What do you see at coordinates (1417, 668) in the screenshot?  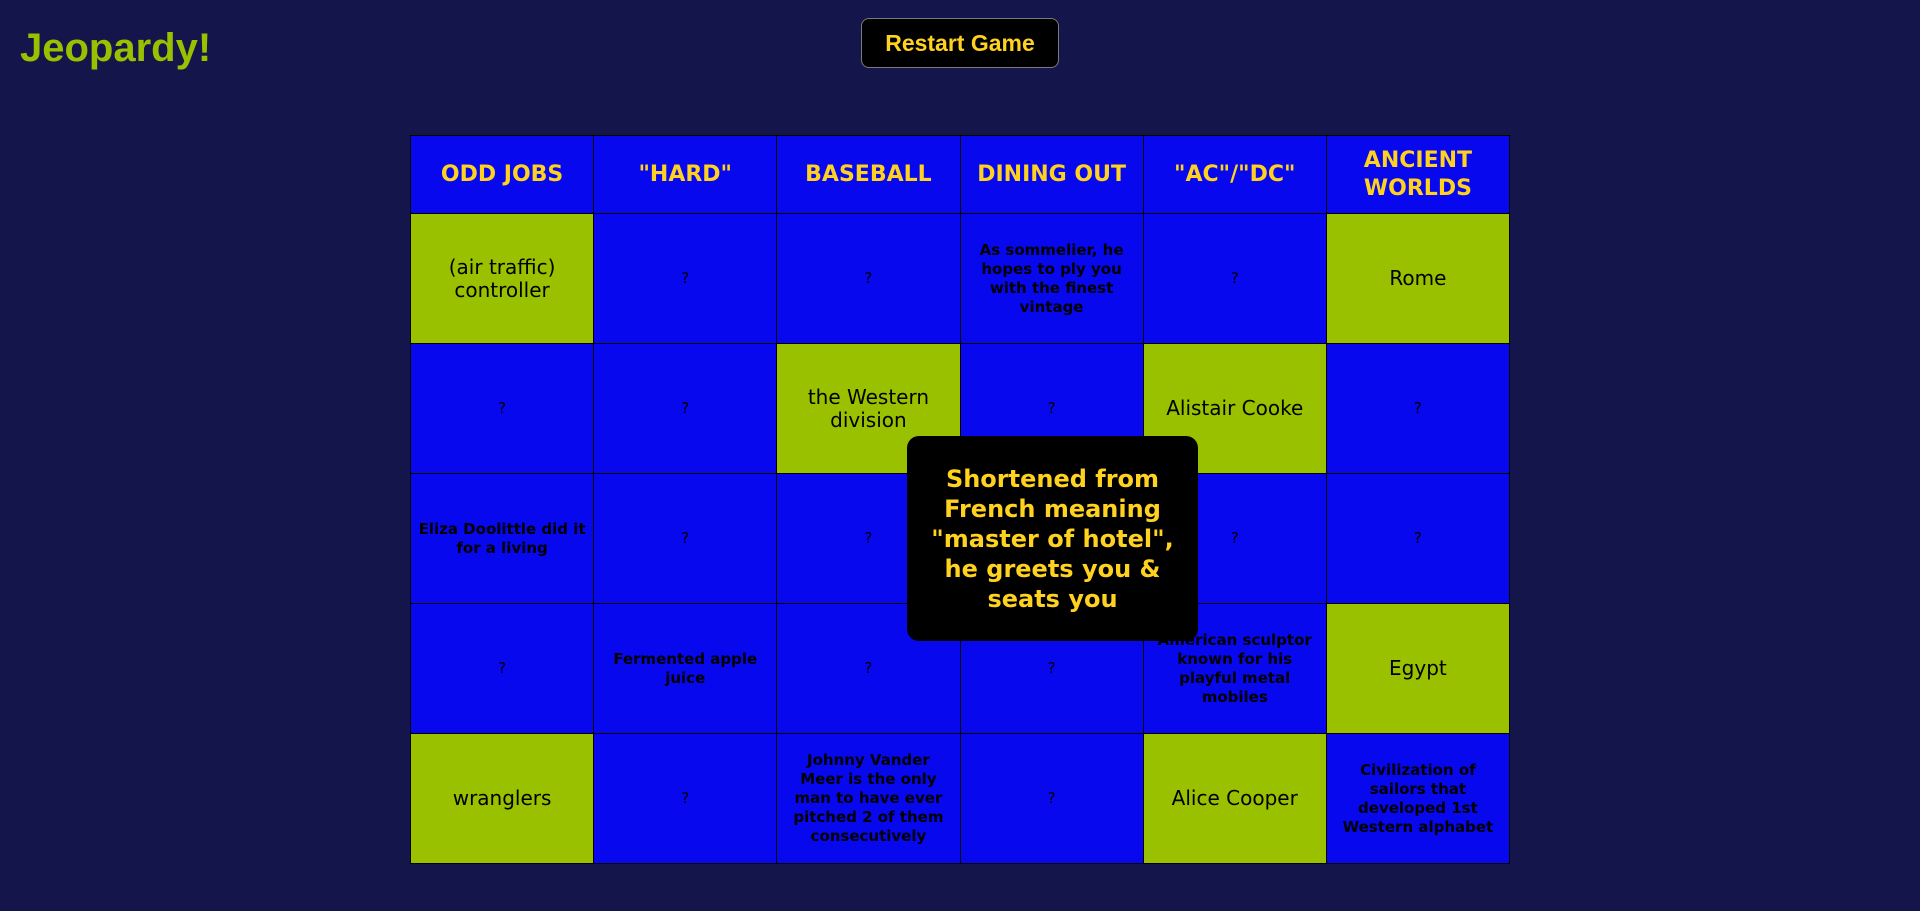 I see `answered-clue-cell: Egypt` at bounding box center [1417, 668].